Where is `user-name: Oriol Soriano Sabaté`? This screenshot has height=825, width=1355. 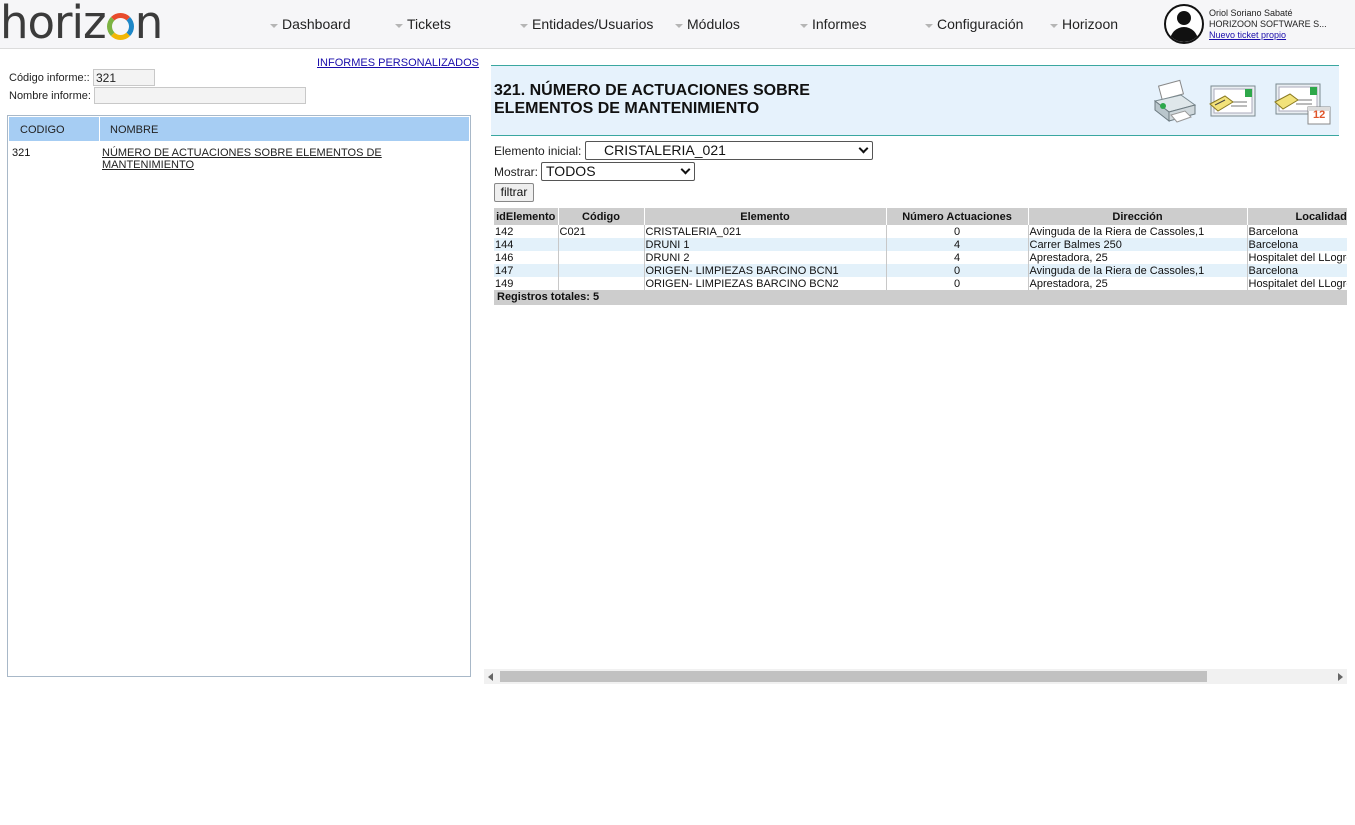
user-name: Oriol Soriano Sabaté is located at coordinates (1251, 13).